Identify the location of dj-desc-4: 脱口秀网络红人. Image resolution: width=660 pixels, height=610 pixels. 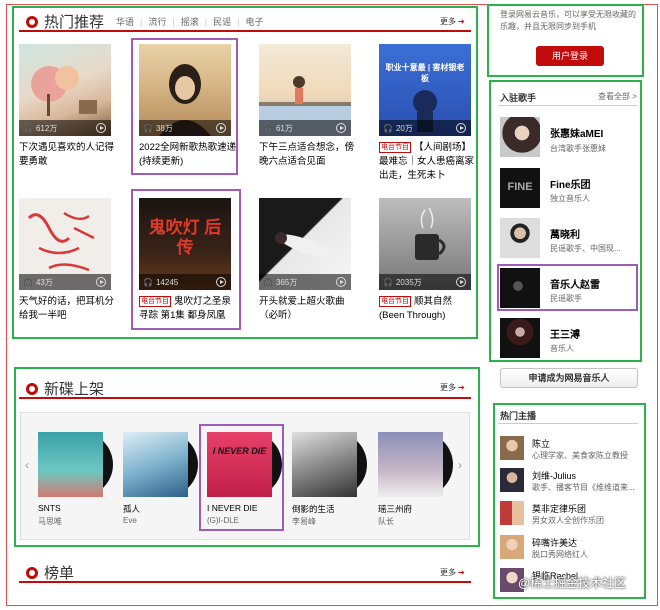
(560, 554).